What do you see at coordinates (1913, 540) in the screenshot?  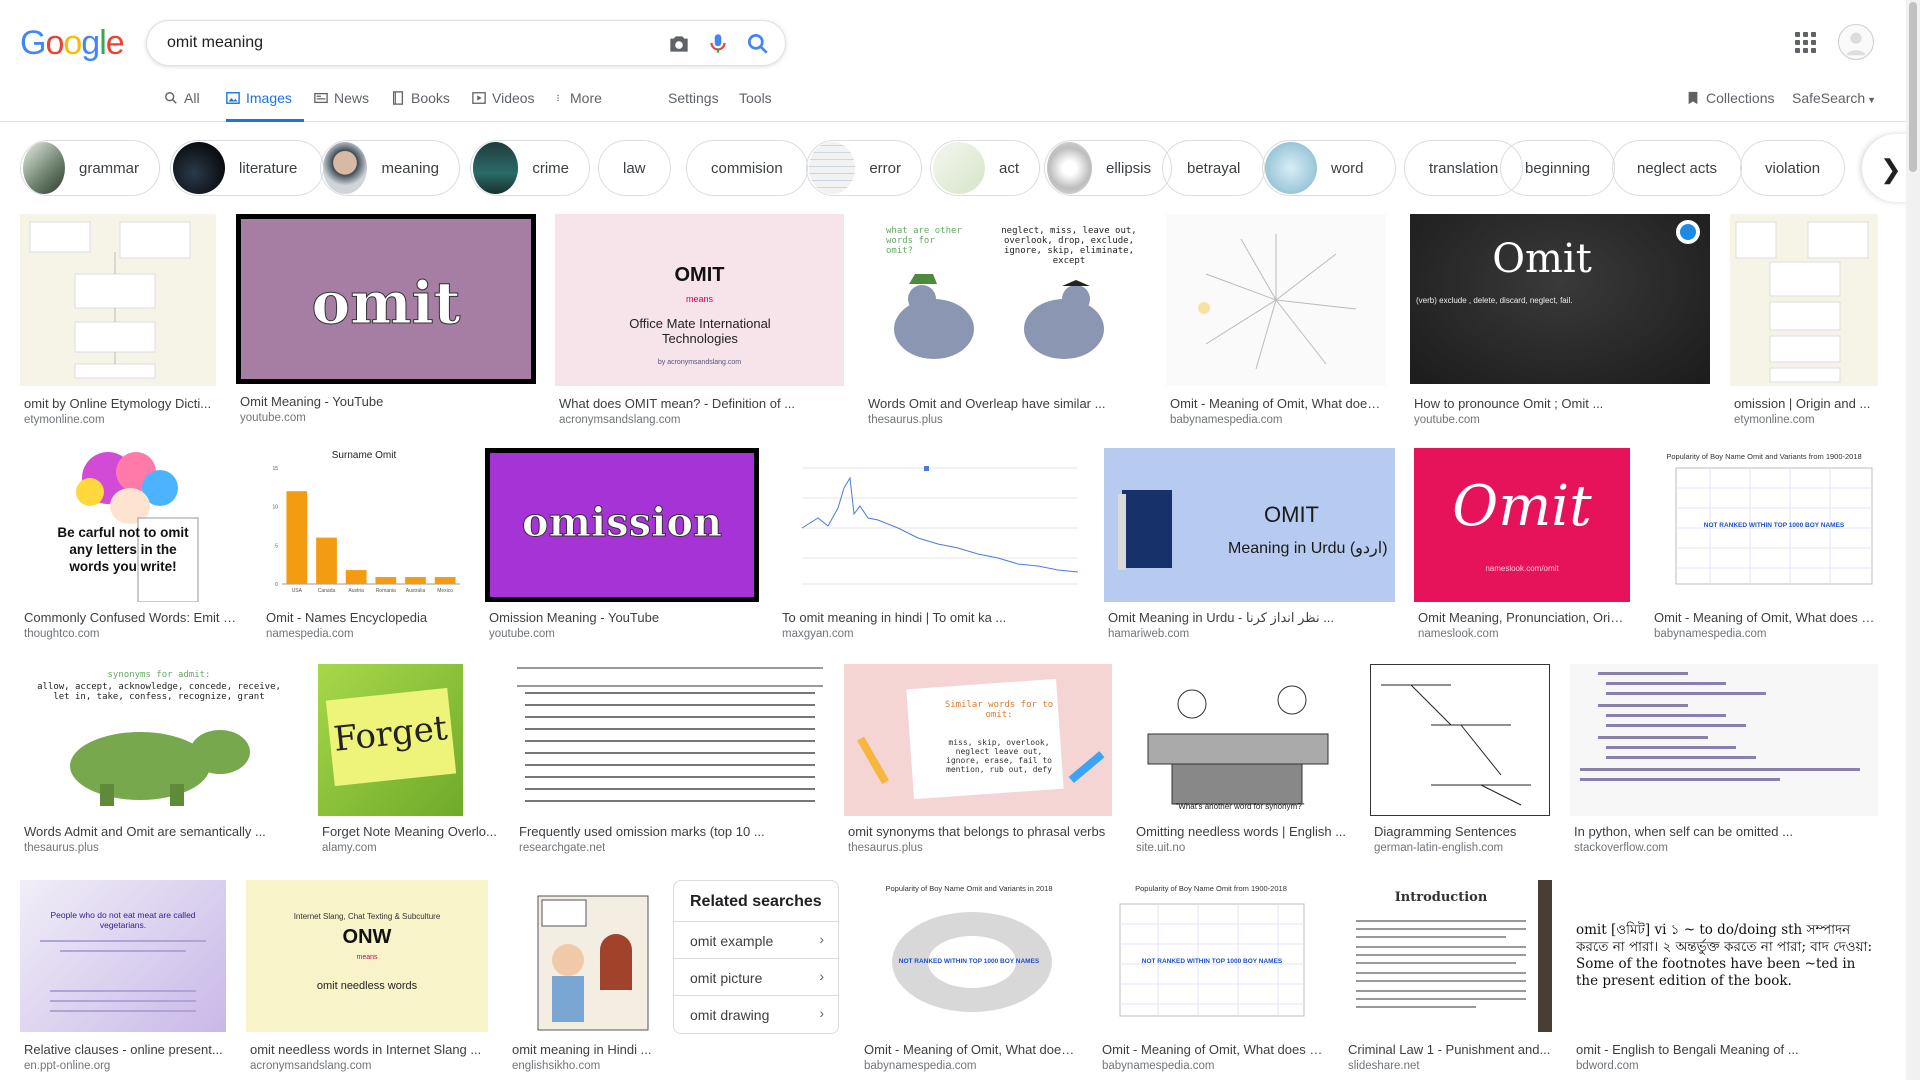 I see `vertical-scrollbar` at bounding box center [1913, 540].